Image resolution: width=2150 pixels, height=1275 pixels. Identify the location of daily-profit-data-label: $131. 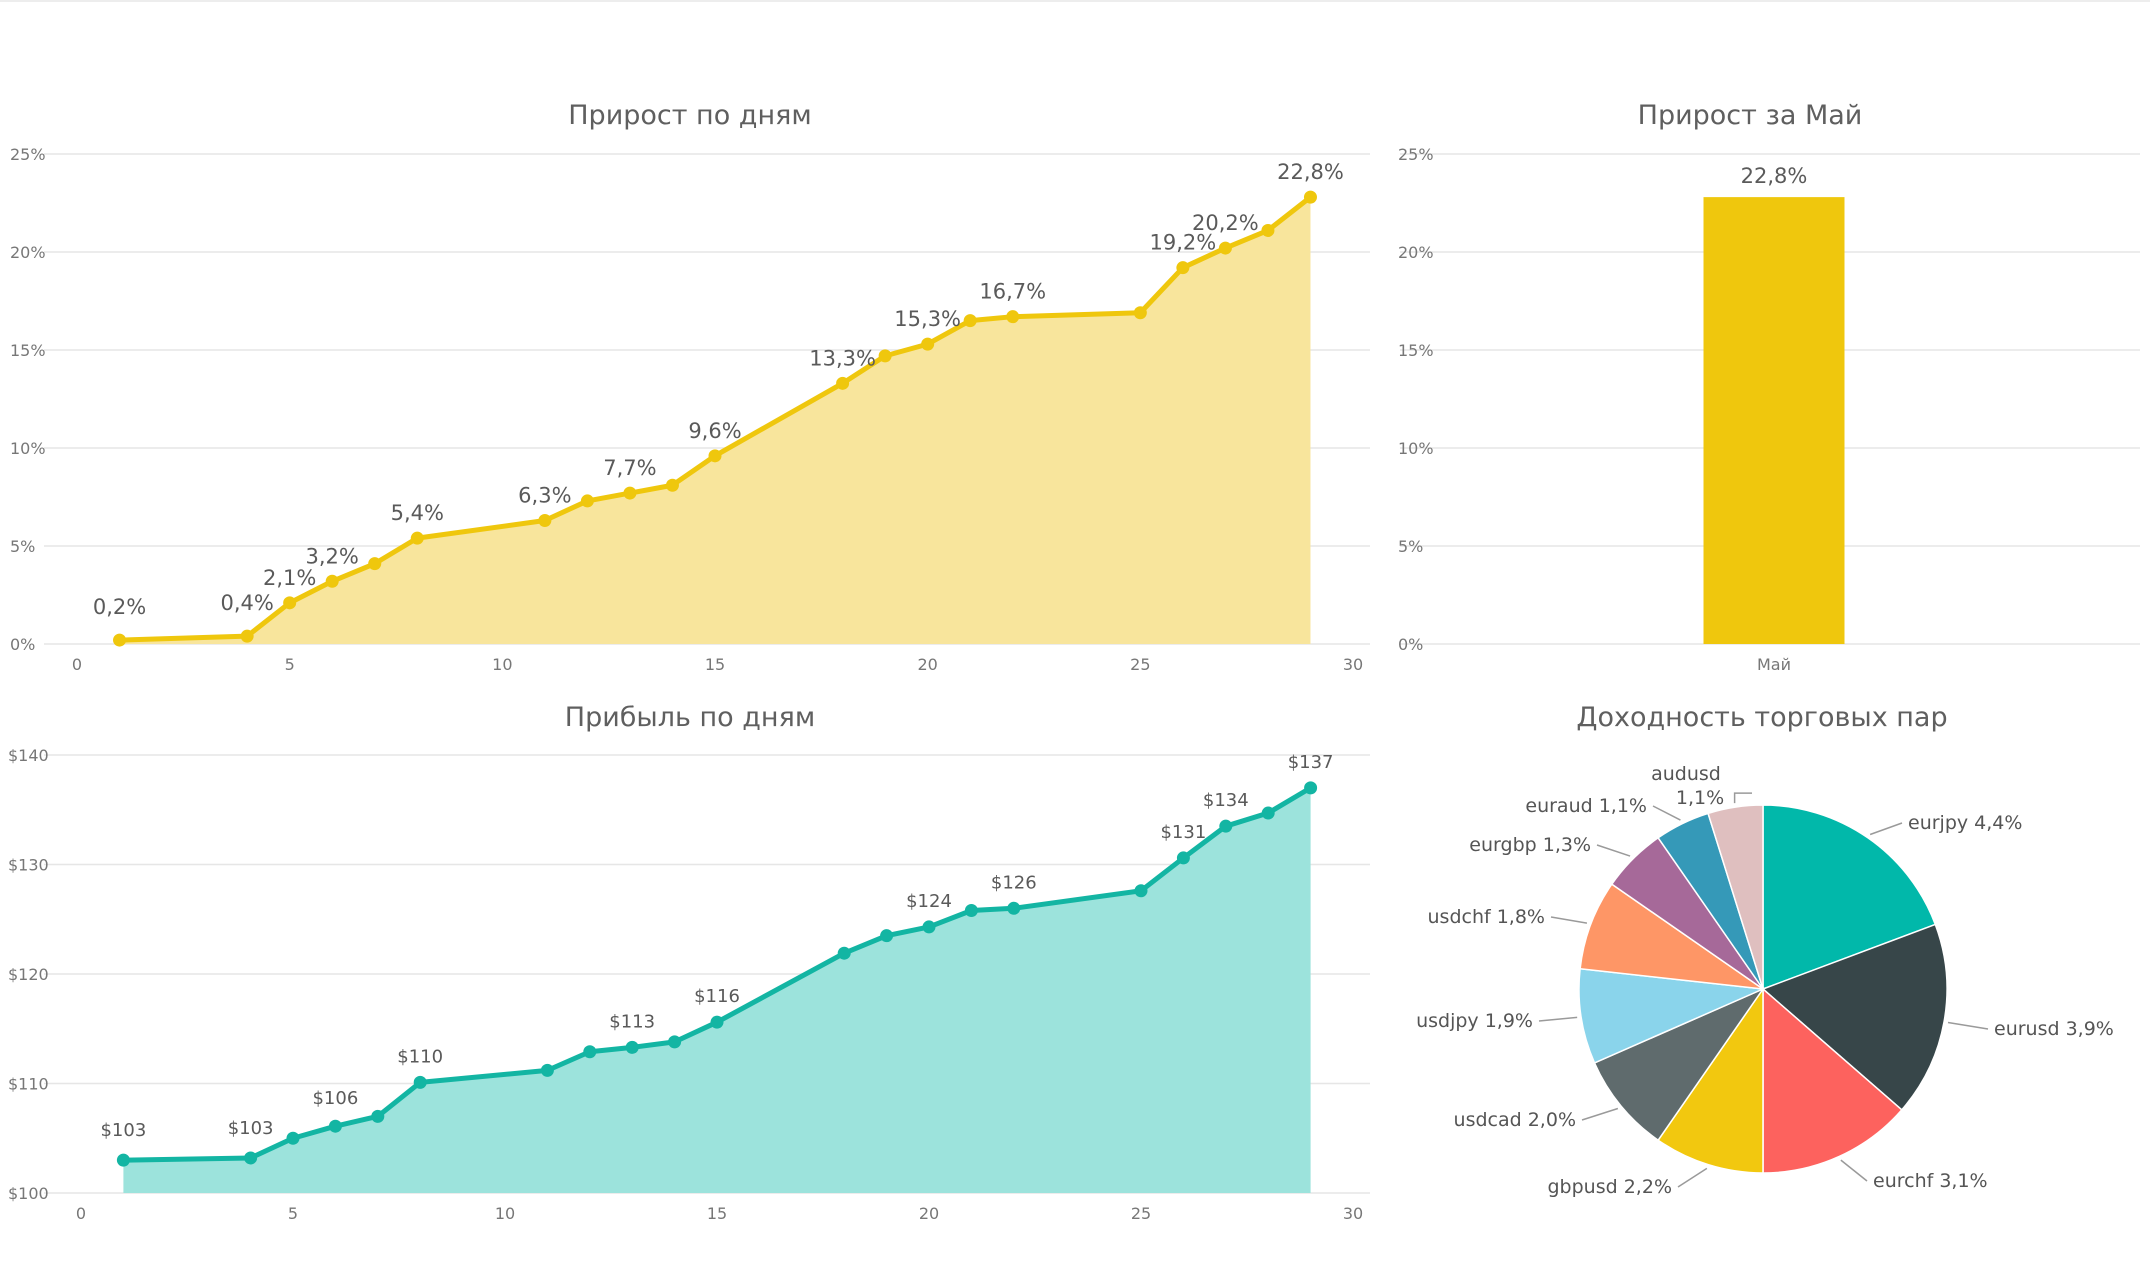
(1183, 832).